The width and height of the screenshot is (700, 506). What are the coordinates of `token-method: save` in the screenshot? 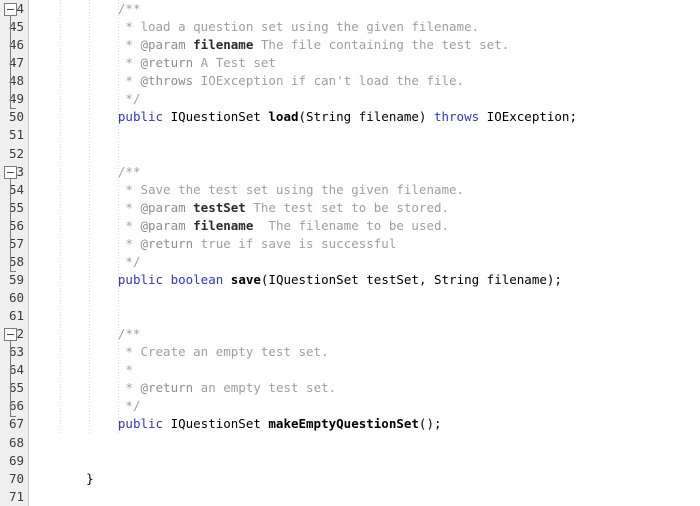 It's located at (245, 279).